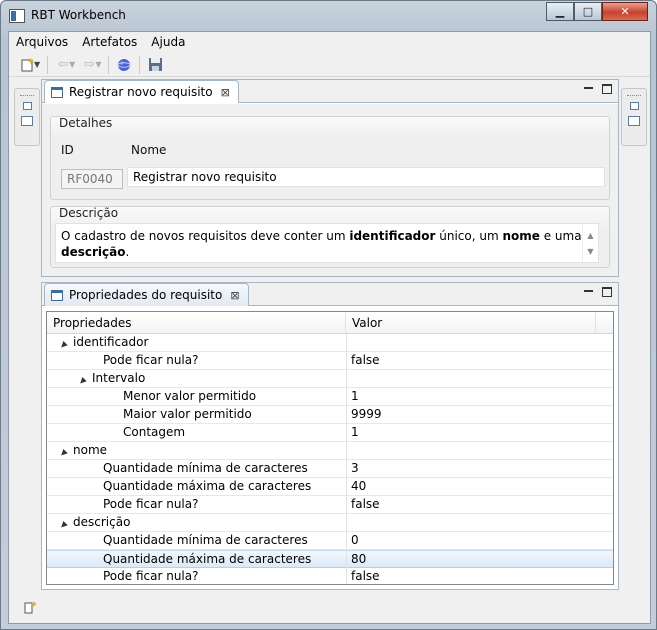 Image resolution: width=657 pixels, height=630 pixels. What do you see at coordinates (109, 64) in the screenshot?
I see `toolbar-separator` at bounding box center [109, 64].